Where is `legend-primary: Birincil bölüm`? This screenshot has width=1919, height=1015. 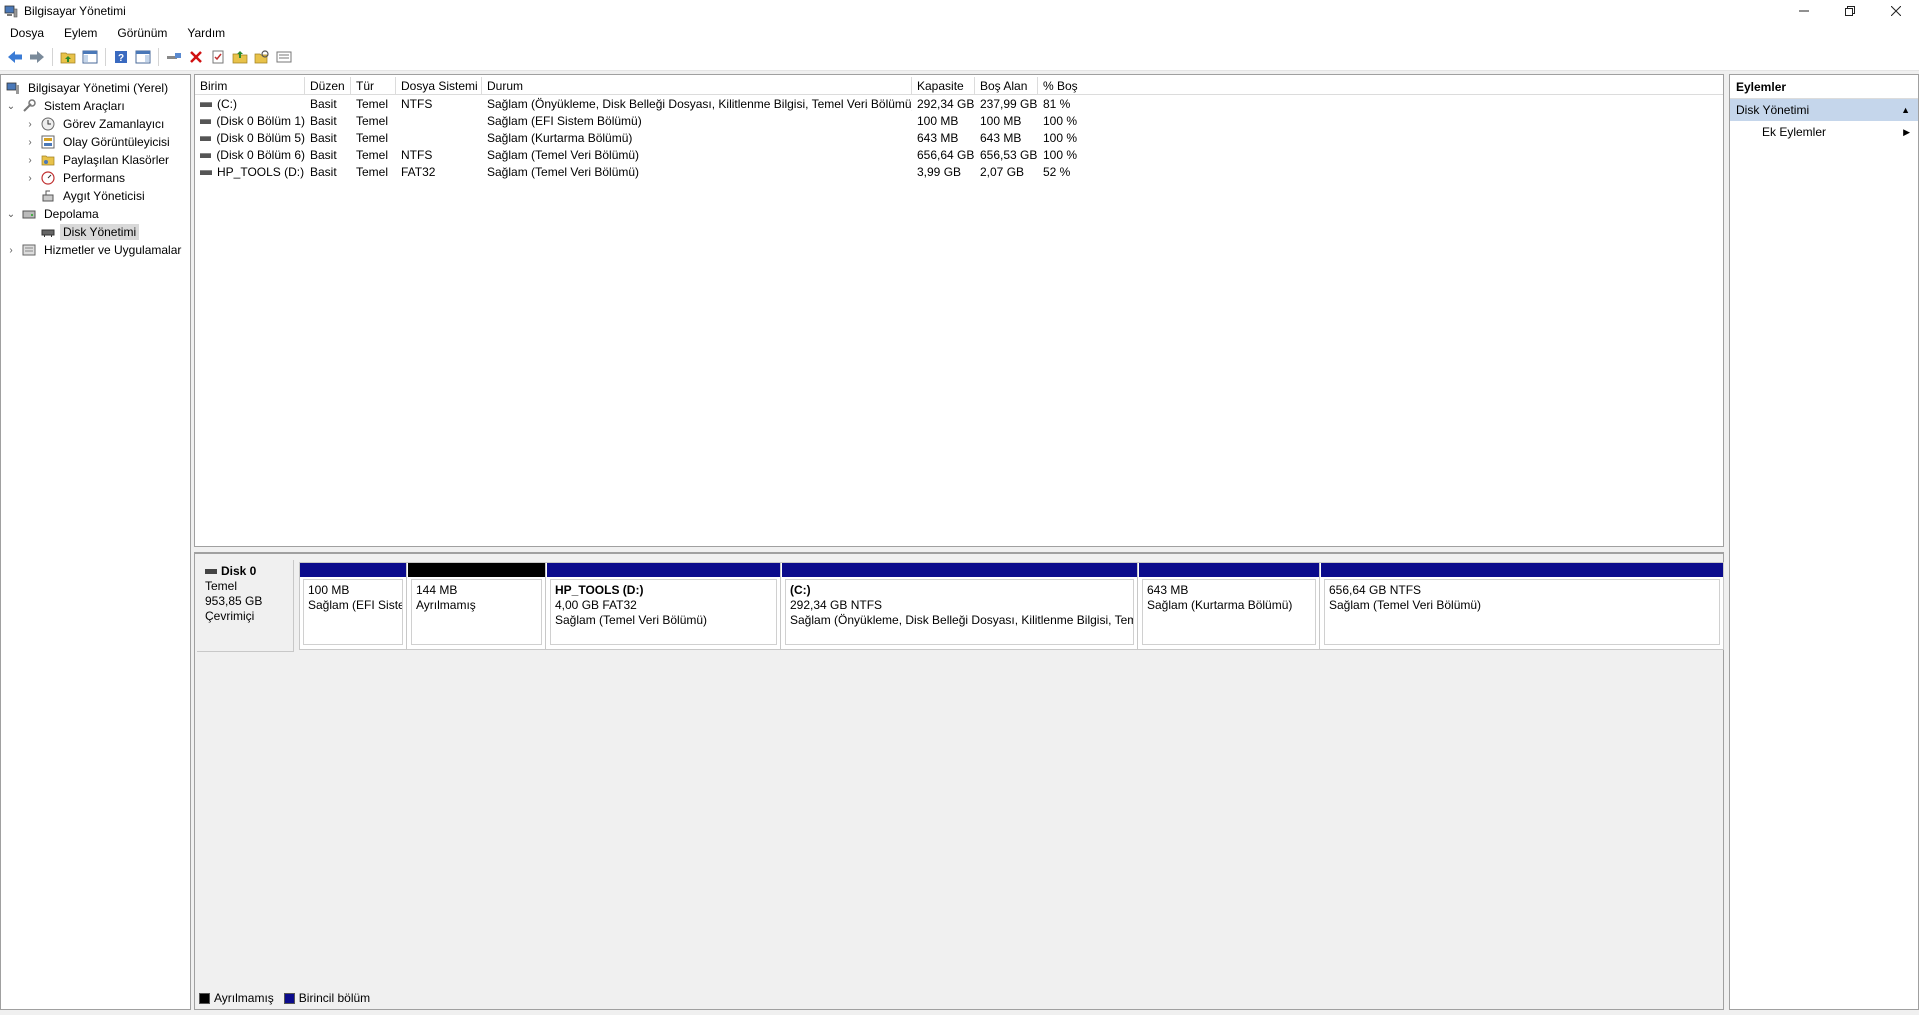 legend-primary: Birincil bölüm is located at coordinates (334, 998).